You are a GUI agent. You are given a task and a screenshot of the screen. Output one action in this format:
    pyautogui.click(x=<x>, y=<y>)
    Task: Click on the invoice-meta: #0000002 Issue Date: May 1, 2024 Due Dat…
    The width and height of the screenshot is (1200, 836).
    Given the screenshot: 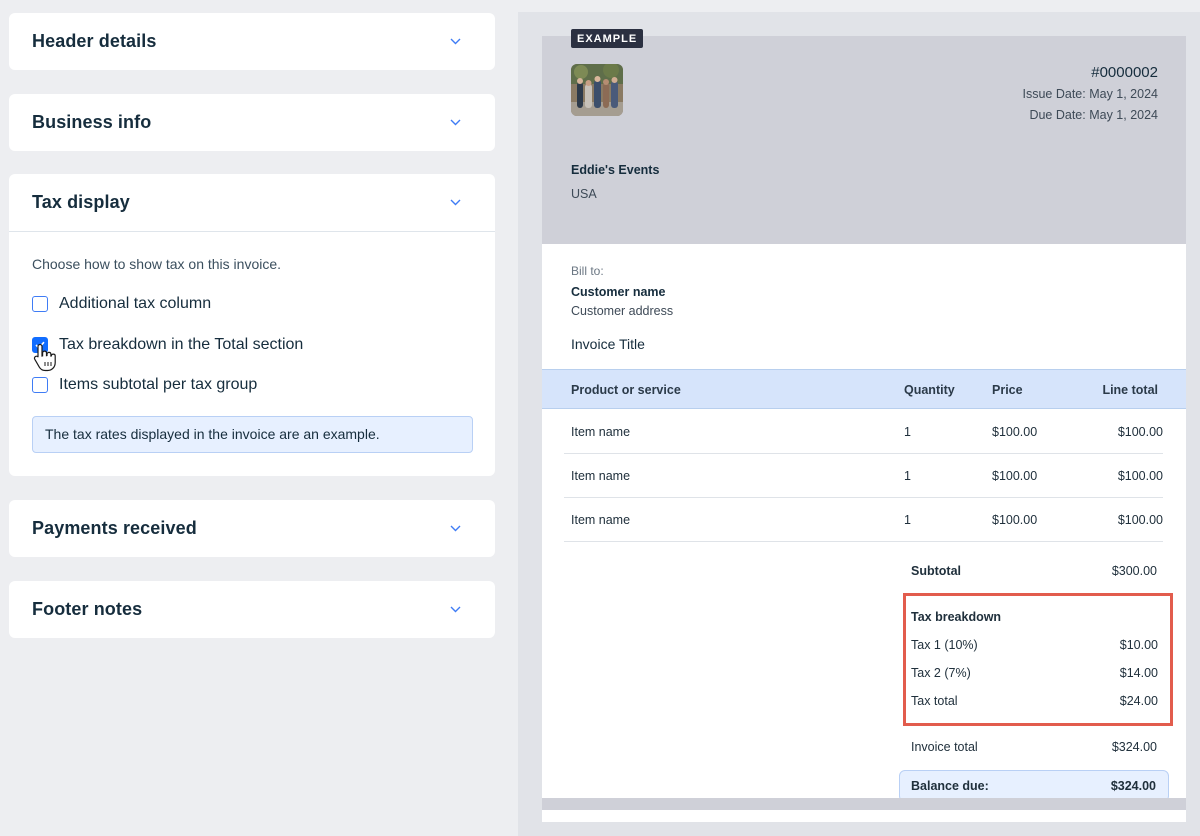 What is the action you would take?
    pyautogui.click(x=1091, y=96)
    